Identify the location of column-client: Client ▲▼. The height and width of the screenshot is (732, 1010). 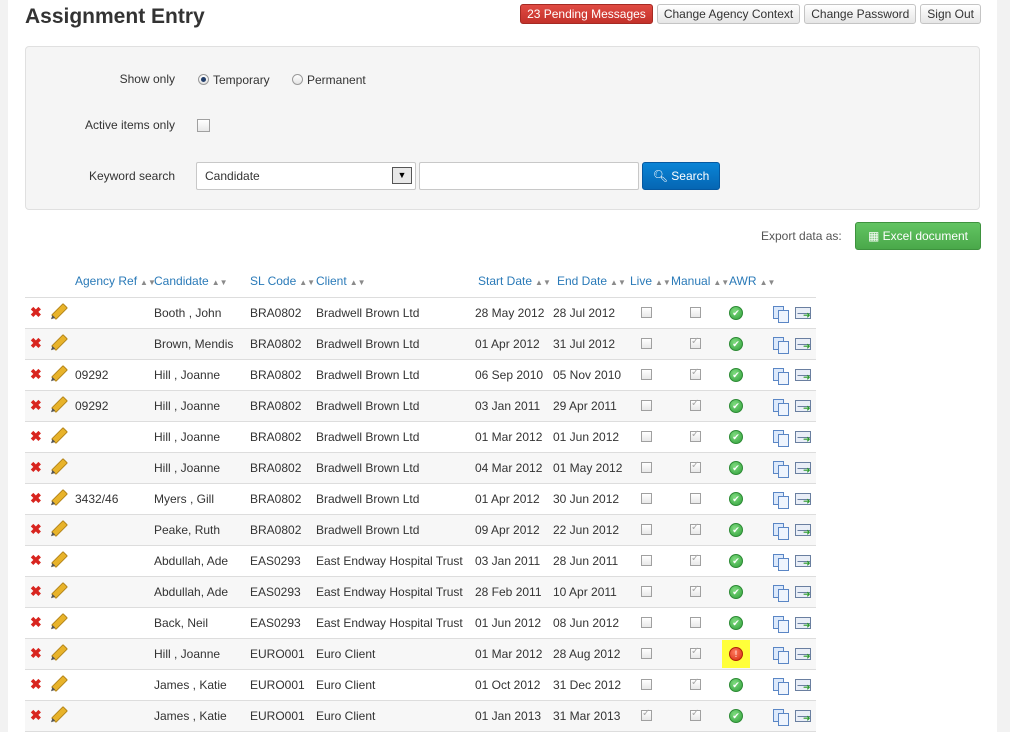
(341, 281).